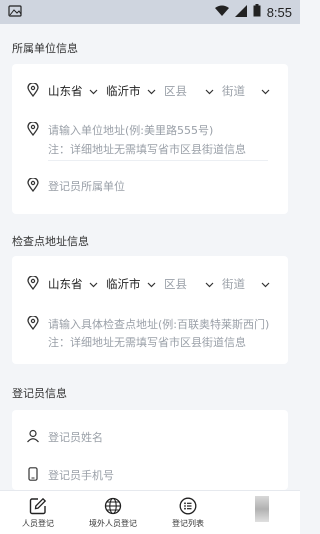  I want to click on registrar-card: 登记员姓名 登记员手机号, so click(150, 450).